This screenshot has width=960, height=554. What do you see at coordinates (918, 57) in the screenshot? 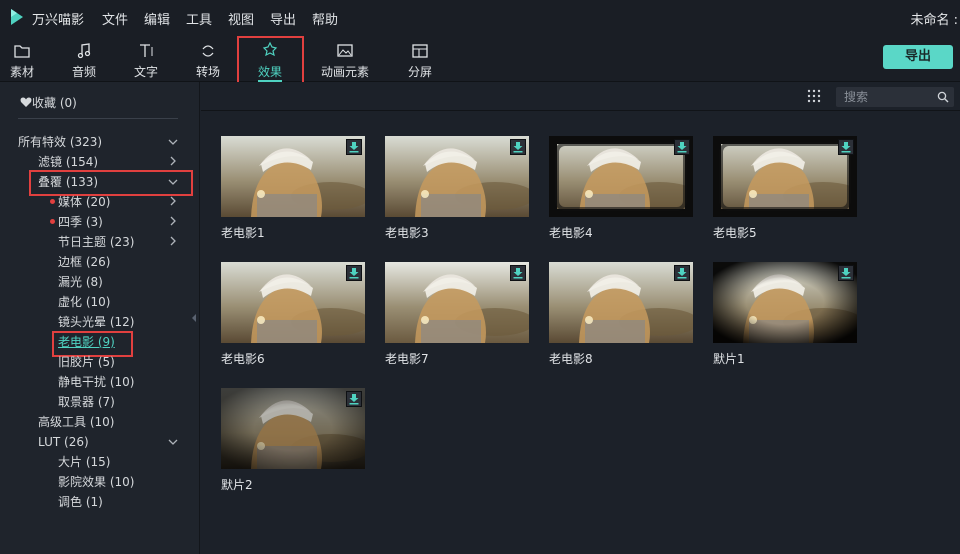
I see `export-button: 导出` at bounding box center [918, 57].